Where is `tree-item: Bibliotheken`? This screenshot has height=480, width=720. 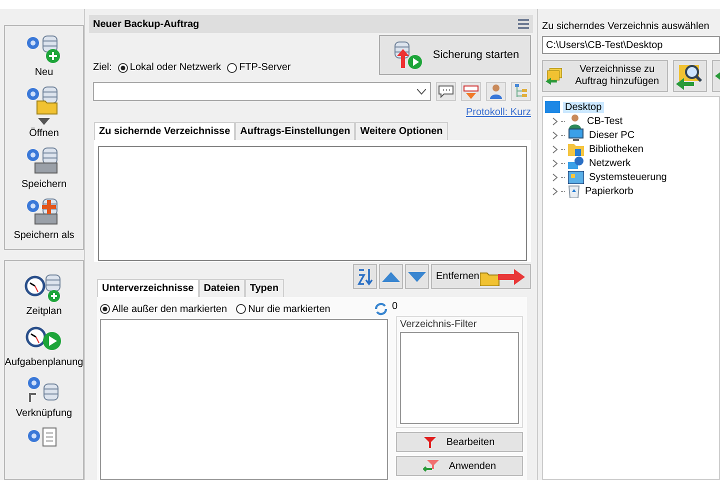 tree-item: Bibliotheken is located at coordinates (616, 149).